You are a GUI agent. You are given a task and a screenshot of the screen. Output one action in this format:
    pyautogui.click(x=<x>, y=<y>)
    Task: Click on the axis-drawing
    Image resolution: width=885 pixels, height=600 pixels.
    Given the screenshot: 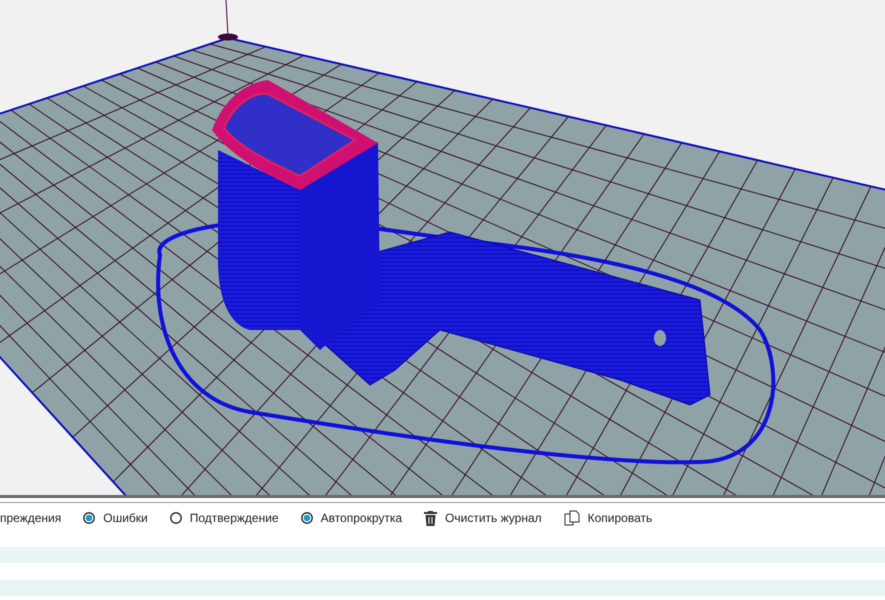 What is the action you would take?
    pyautogui.click(x=228, y=20)
    